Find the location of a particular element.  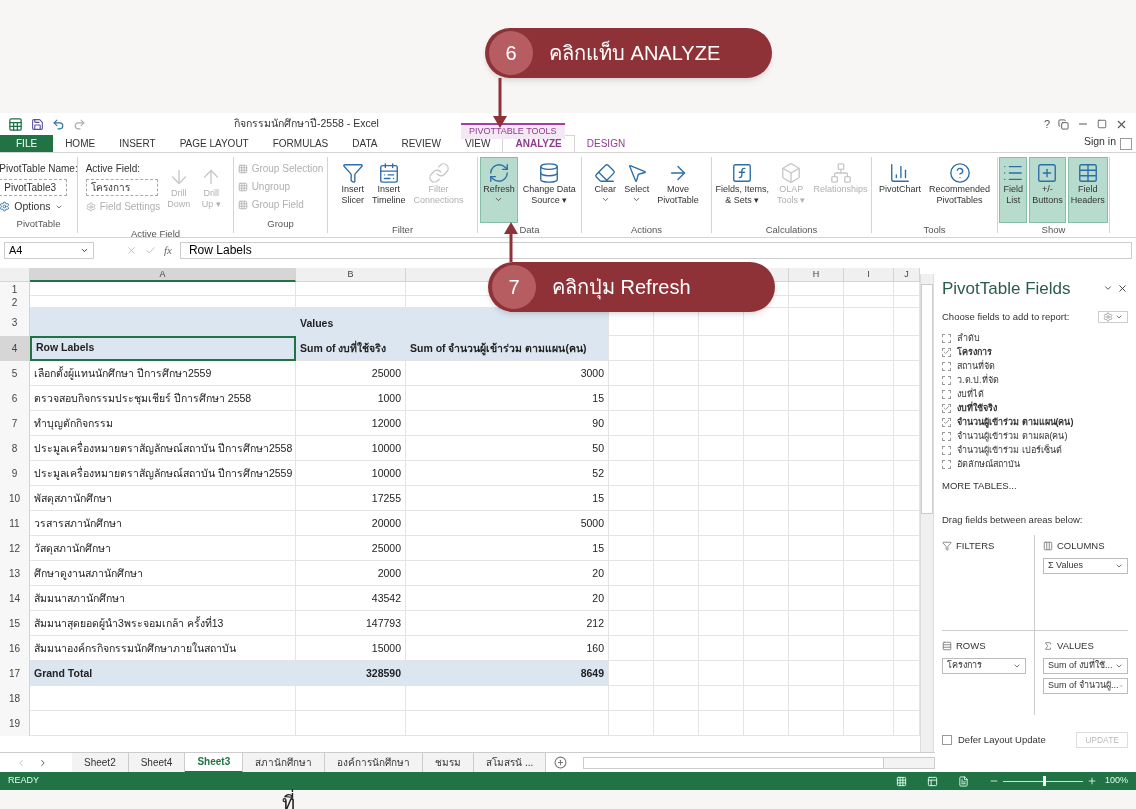

row-number: 5 is located at coordinates (15, 373).